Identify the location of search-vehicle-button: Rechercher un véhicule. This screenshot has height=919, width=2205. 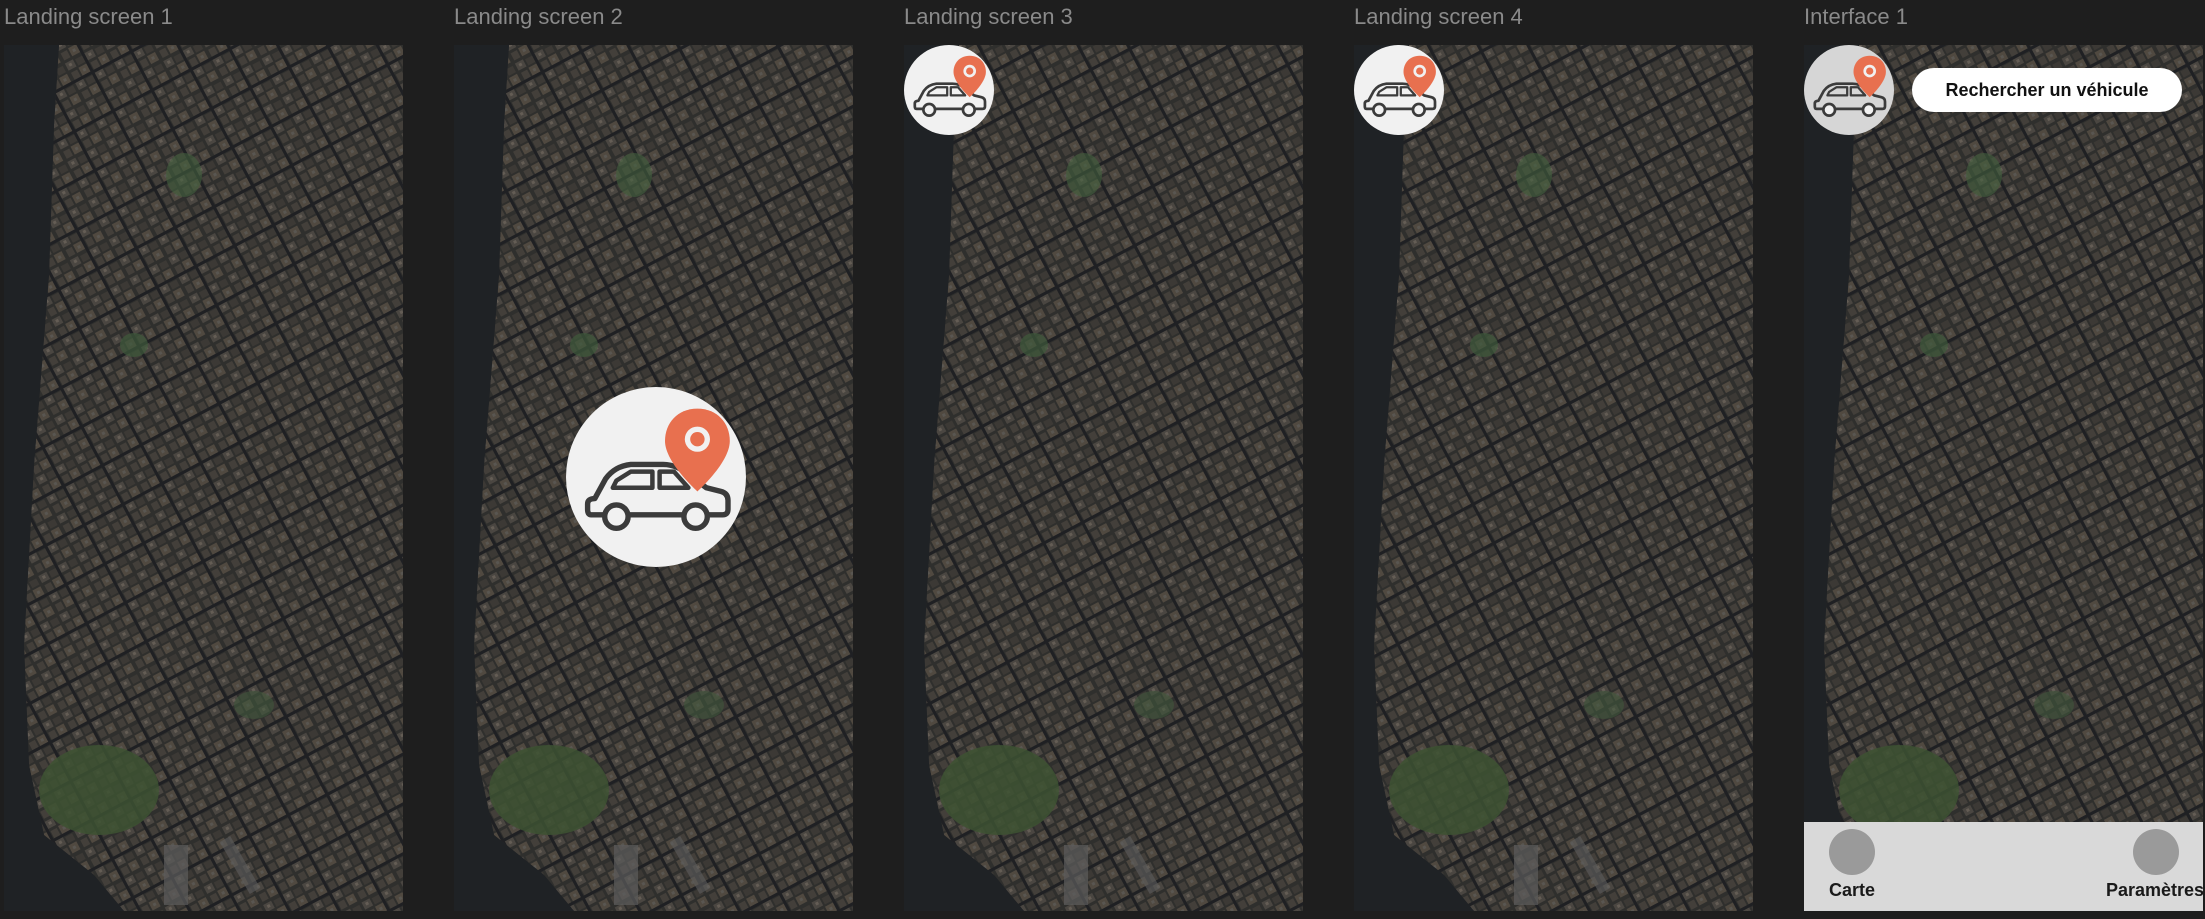
(2047, 90).